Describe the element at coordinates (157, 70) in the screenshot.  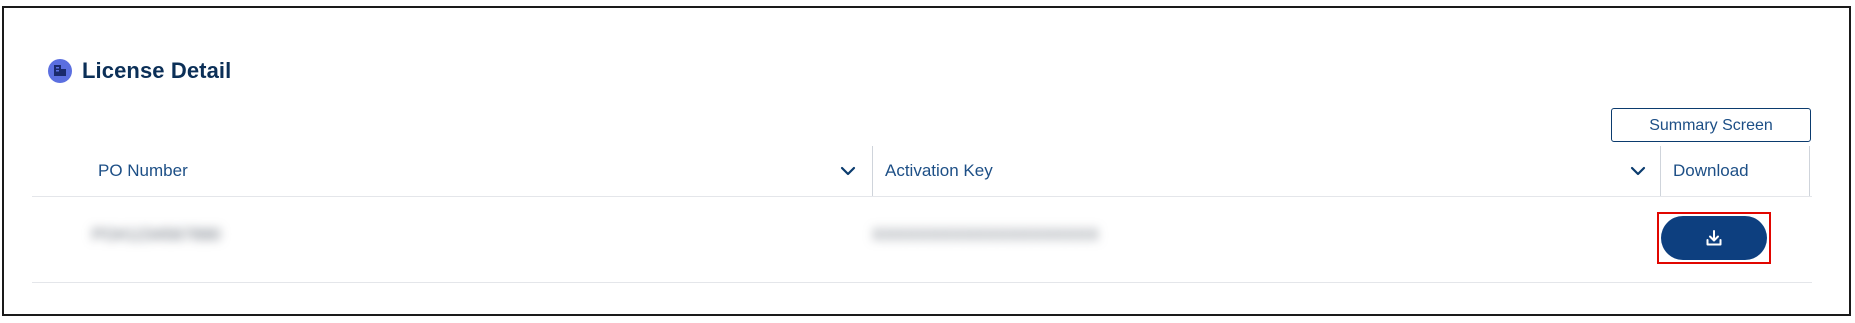
I see `page-title: License Detail` at that location.